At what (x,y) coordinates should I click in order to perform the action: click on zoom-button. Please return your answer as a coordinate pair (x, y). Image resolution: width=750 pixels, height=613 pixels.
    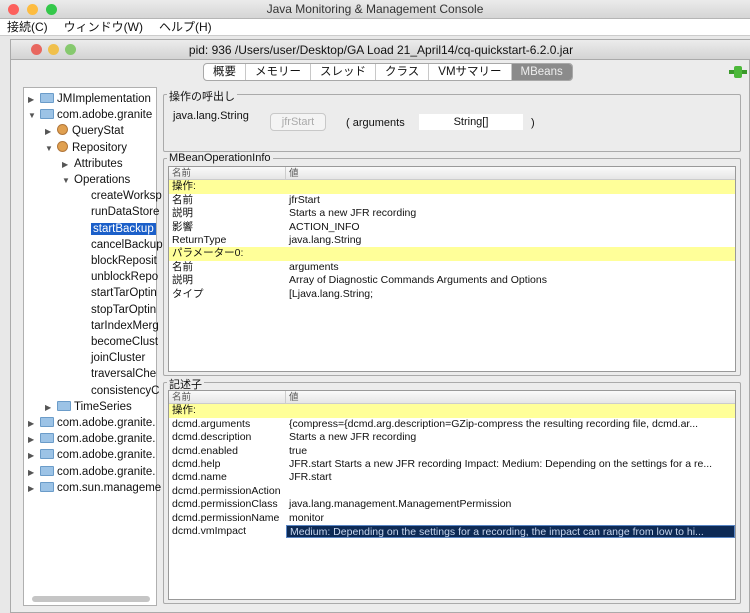
    Looking at the image, I should click on (51, 9).